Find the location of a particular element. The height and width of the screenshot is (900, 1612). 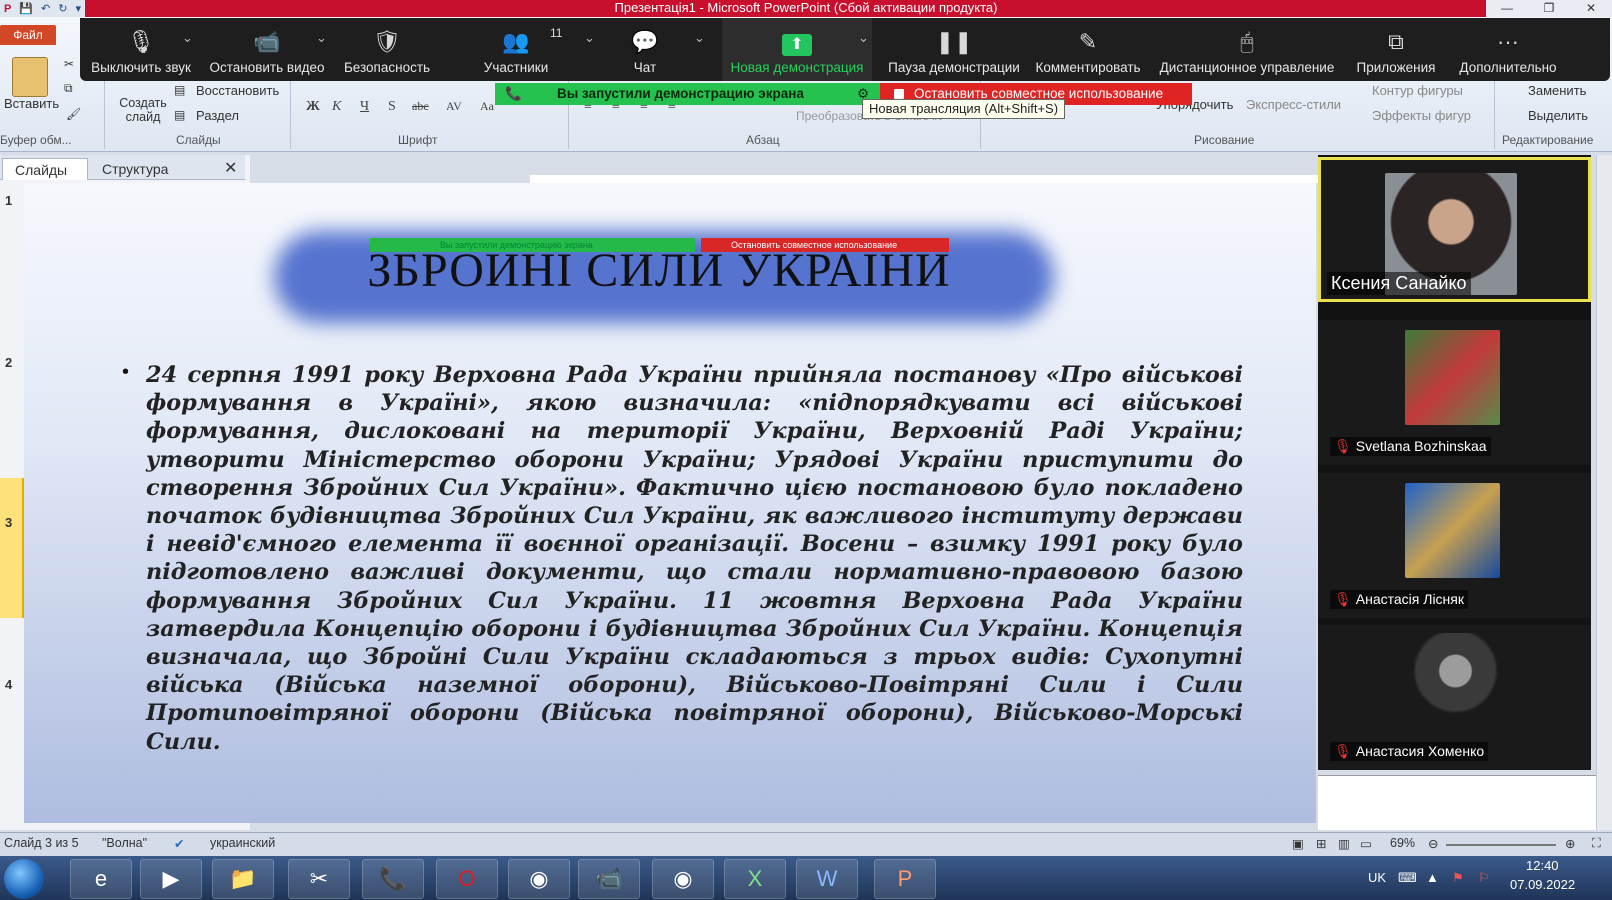

snipping-tool-icon: ✂ is located at coordinates (319, 879).